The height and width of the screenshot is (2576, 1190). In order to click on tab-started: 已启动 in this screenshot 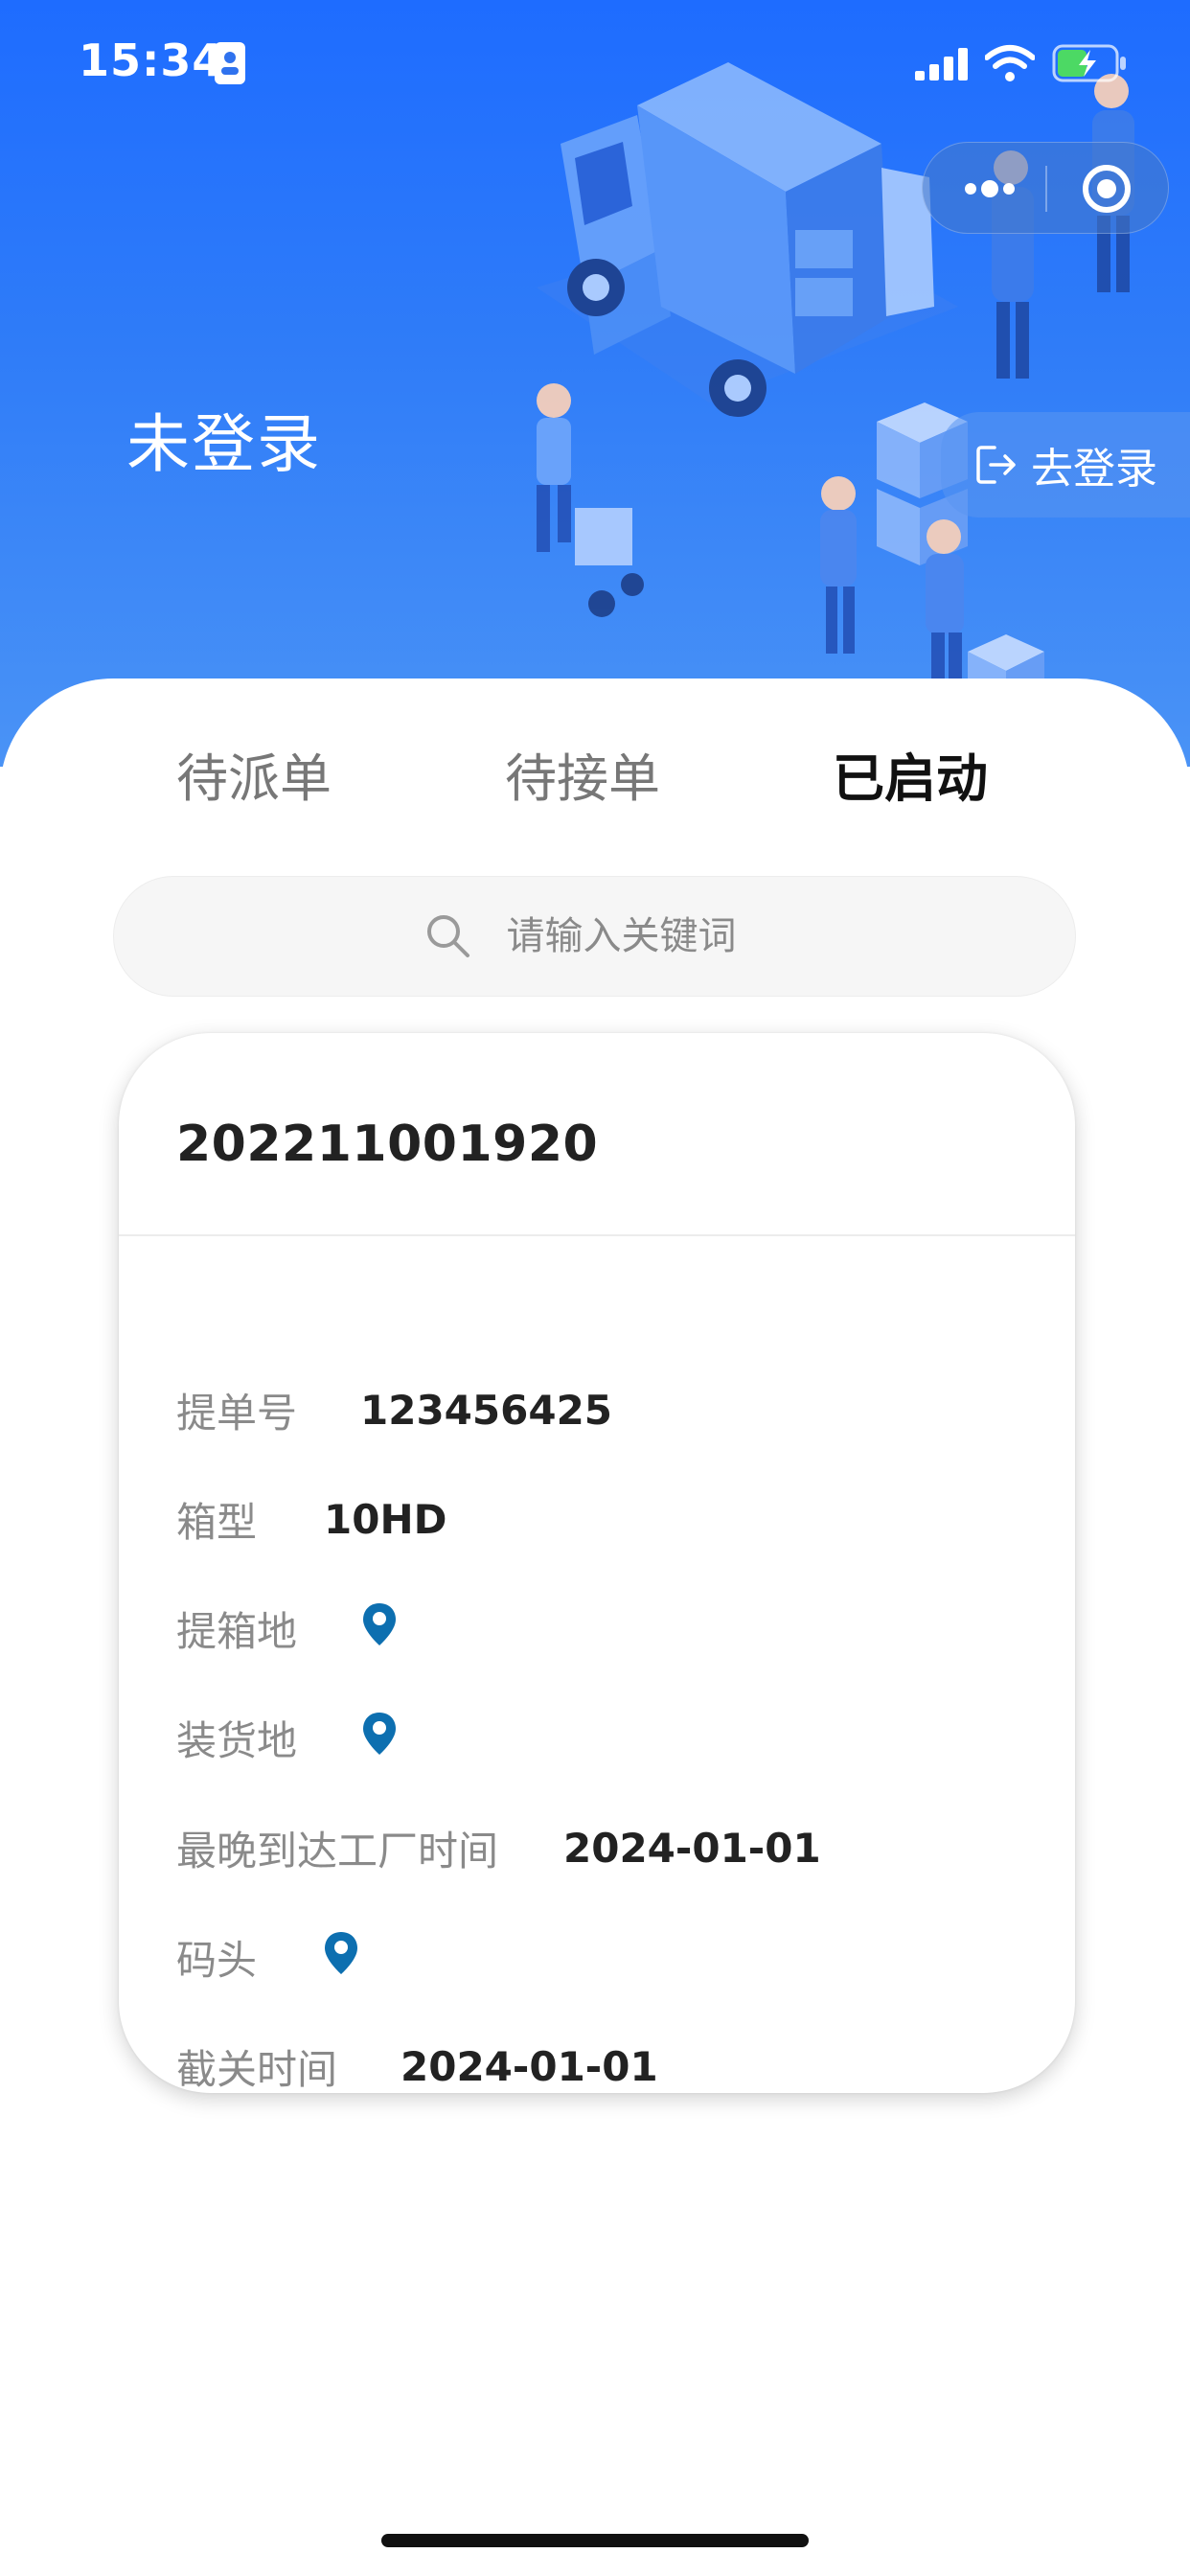, I will do `click(911, 774)`.